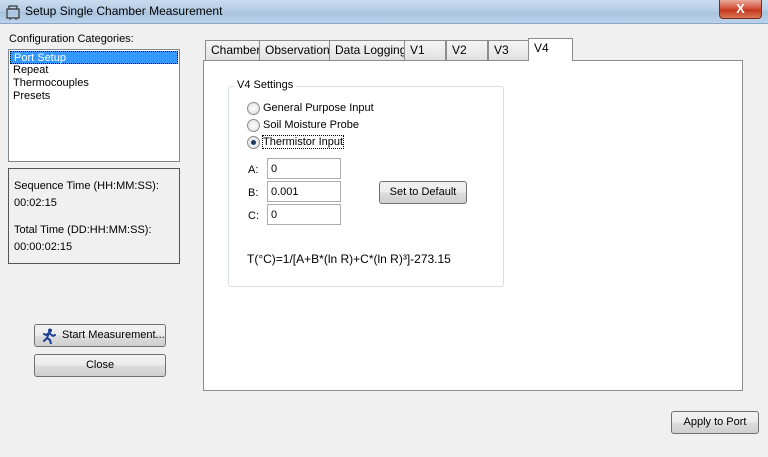 Image resolution: width=768 pixels, height=457 pixels. What do you see at coordinates (100, 365) in the screenshot?
I see `close-button: Close` at bounding box center [100, 365].